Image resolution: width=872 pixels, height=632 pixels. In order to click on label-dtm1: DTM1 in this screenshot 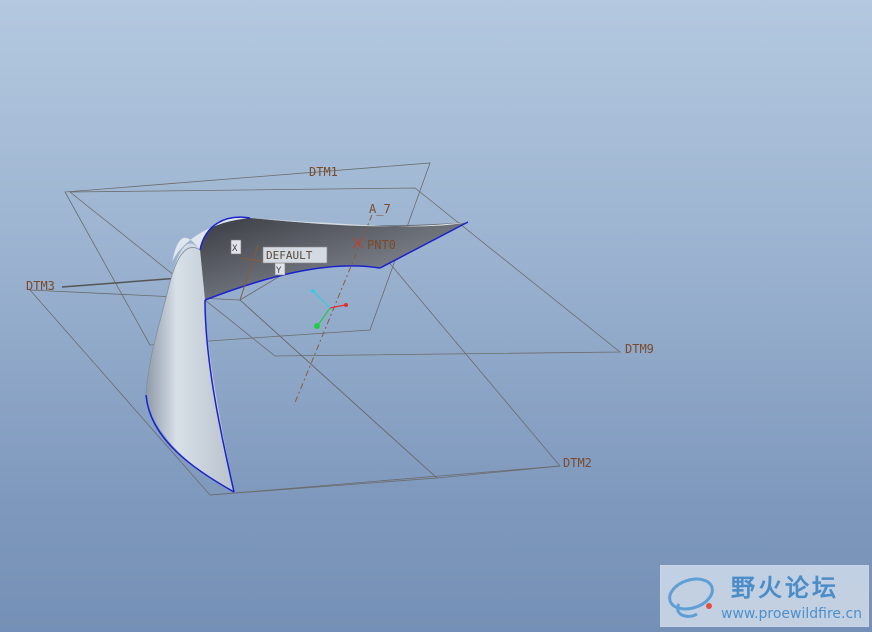, I will do `click(323, 172)`.